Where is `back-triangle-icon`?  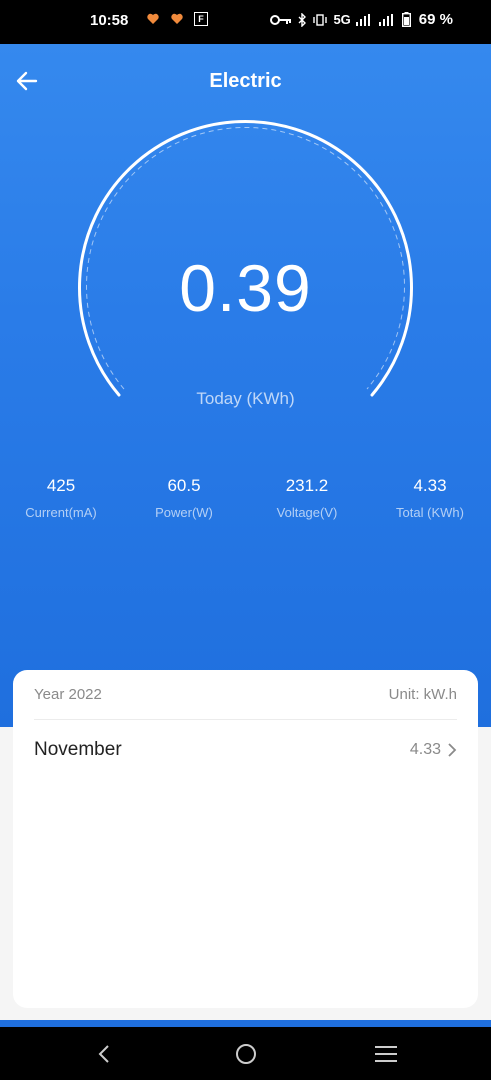
back-triangle-icon is located at coordinates (103, 1053).